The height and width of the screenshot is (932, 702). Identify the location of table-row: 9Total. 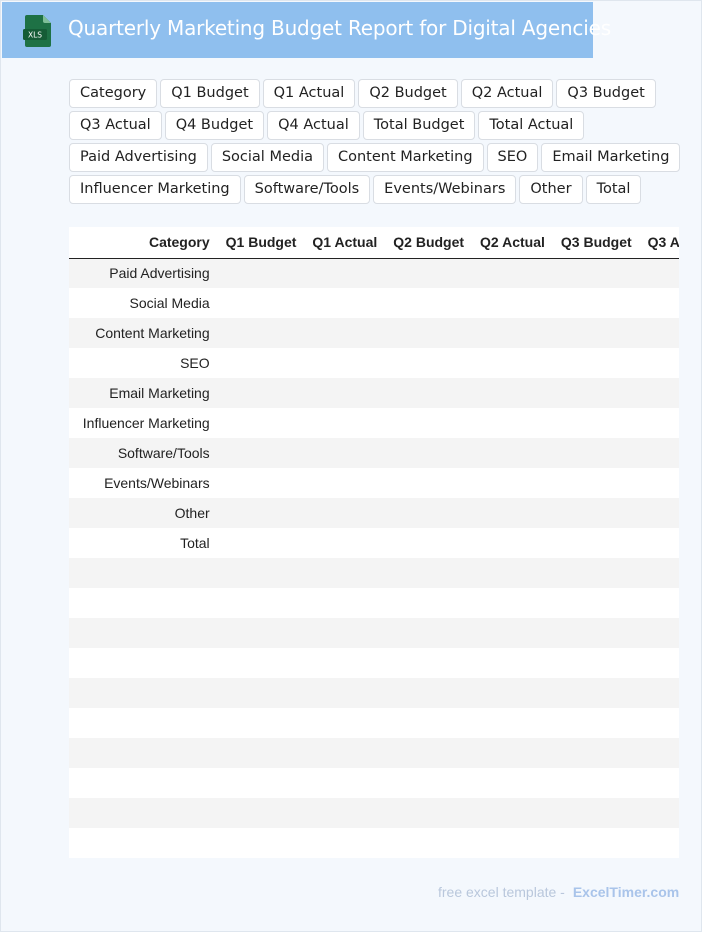
(374, 543).